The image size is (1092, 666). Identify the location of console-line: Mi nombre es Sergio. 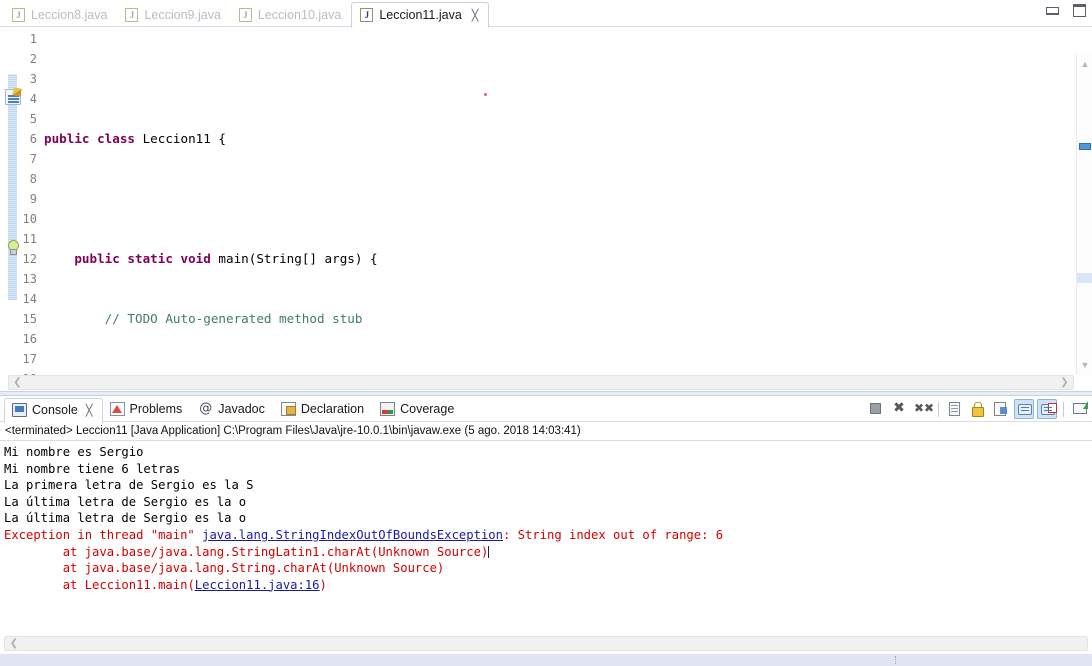
(74, 452).